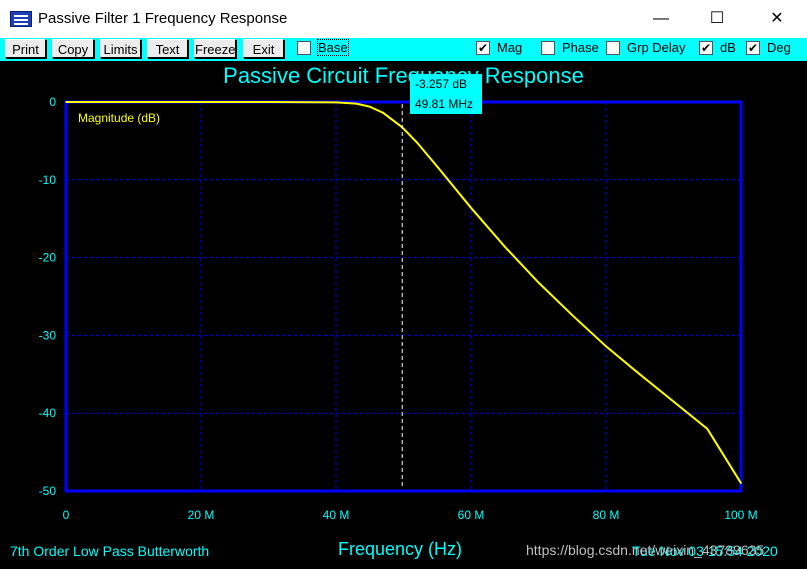 Image resolution: width=807 pixels, height=569 pixels. What do you see at coordinates (779, 47) in the screenshot?
I see `deg-label: Deg` at bounding box center [779, 47].